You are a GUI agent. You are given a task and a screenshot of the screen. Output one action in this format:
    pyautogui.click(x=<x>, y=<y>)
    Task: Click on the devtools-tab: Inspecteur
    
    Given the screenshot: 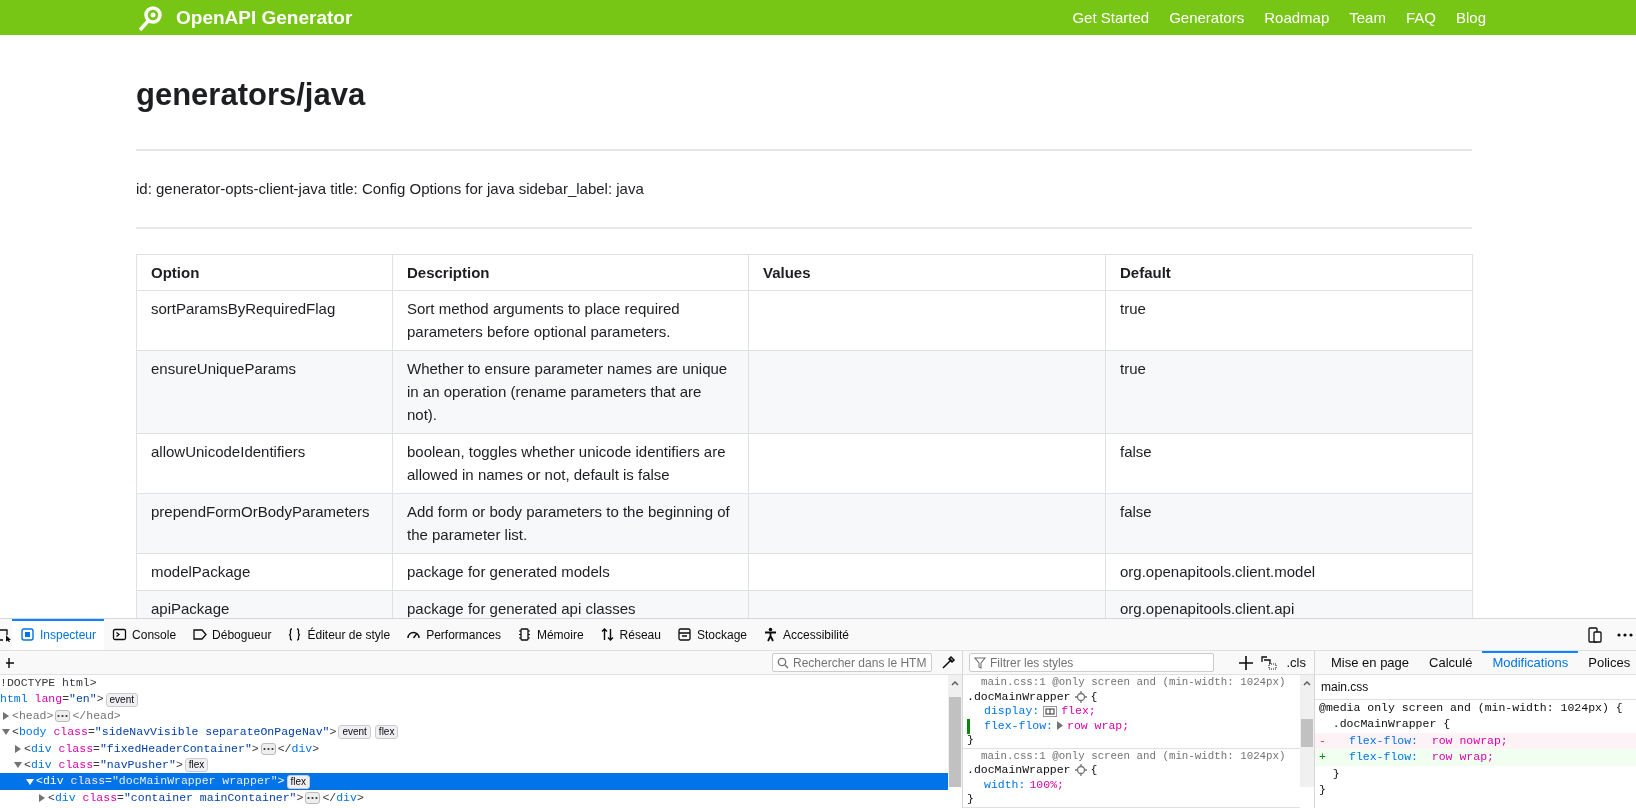 What is the action you would take?
    pyautogui.click(x=58, y=634)
    